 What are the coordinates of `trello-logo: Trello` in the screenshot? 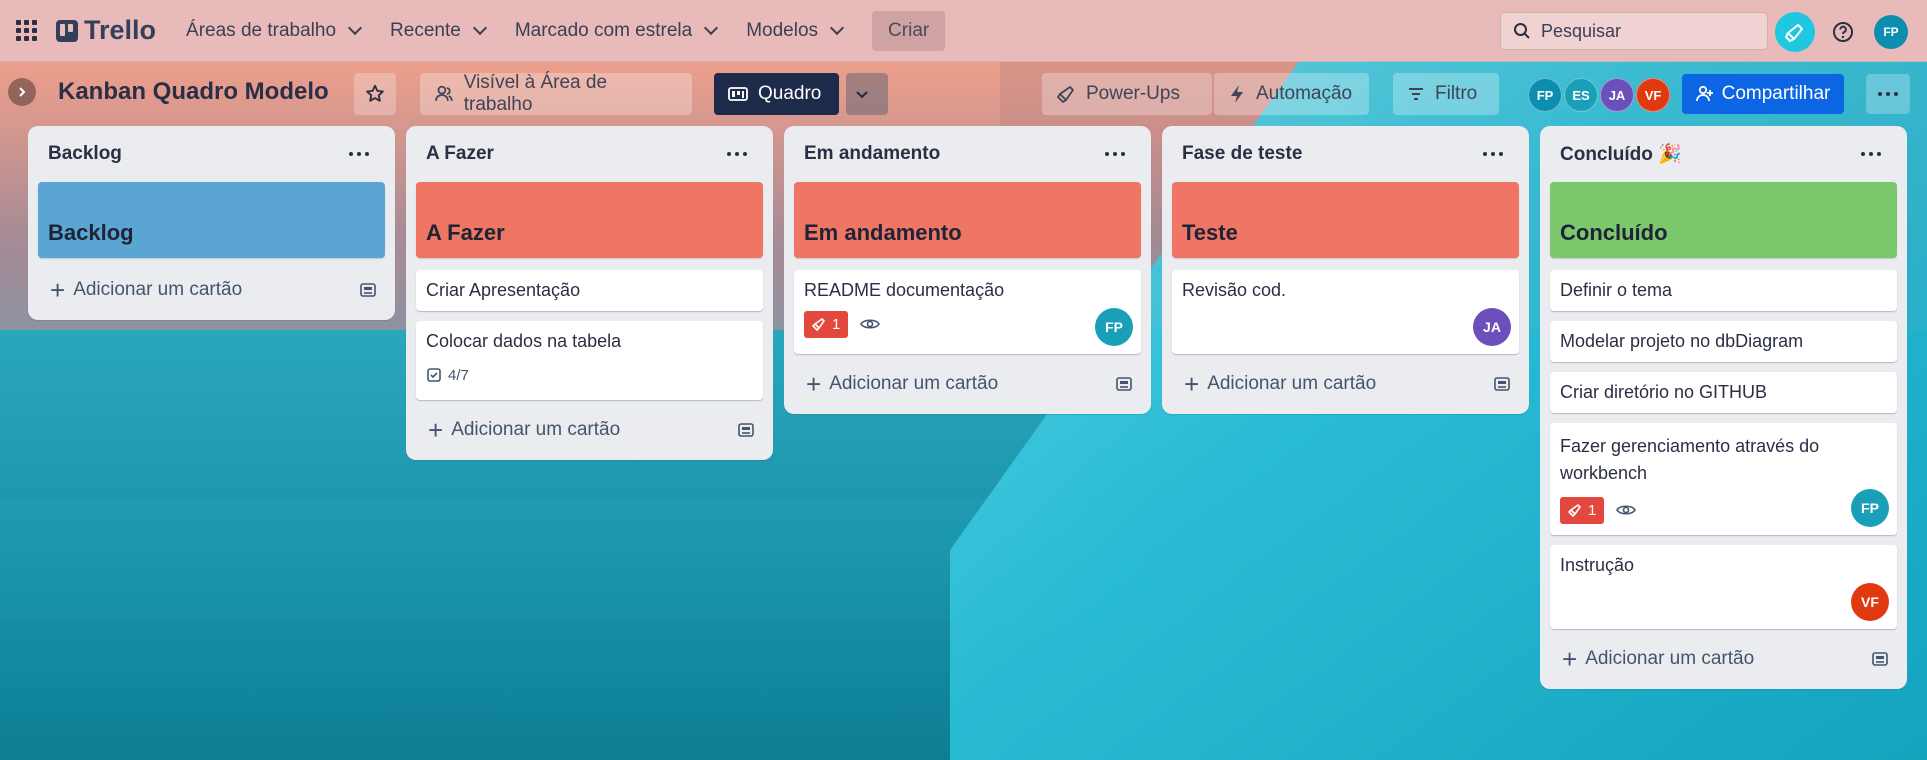 It's located at (106, 30).